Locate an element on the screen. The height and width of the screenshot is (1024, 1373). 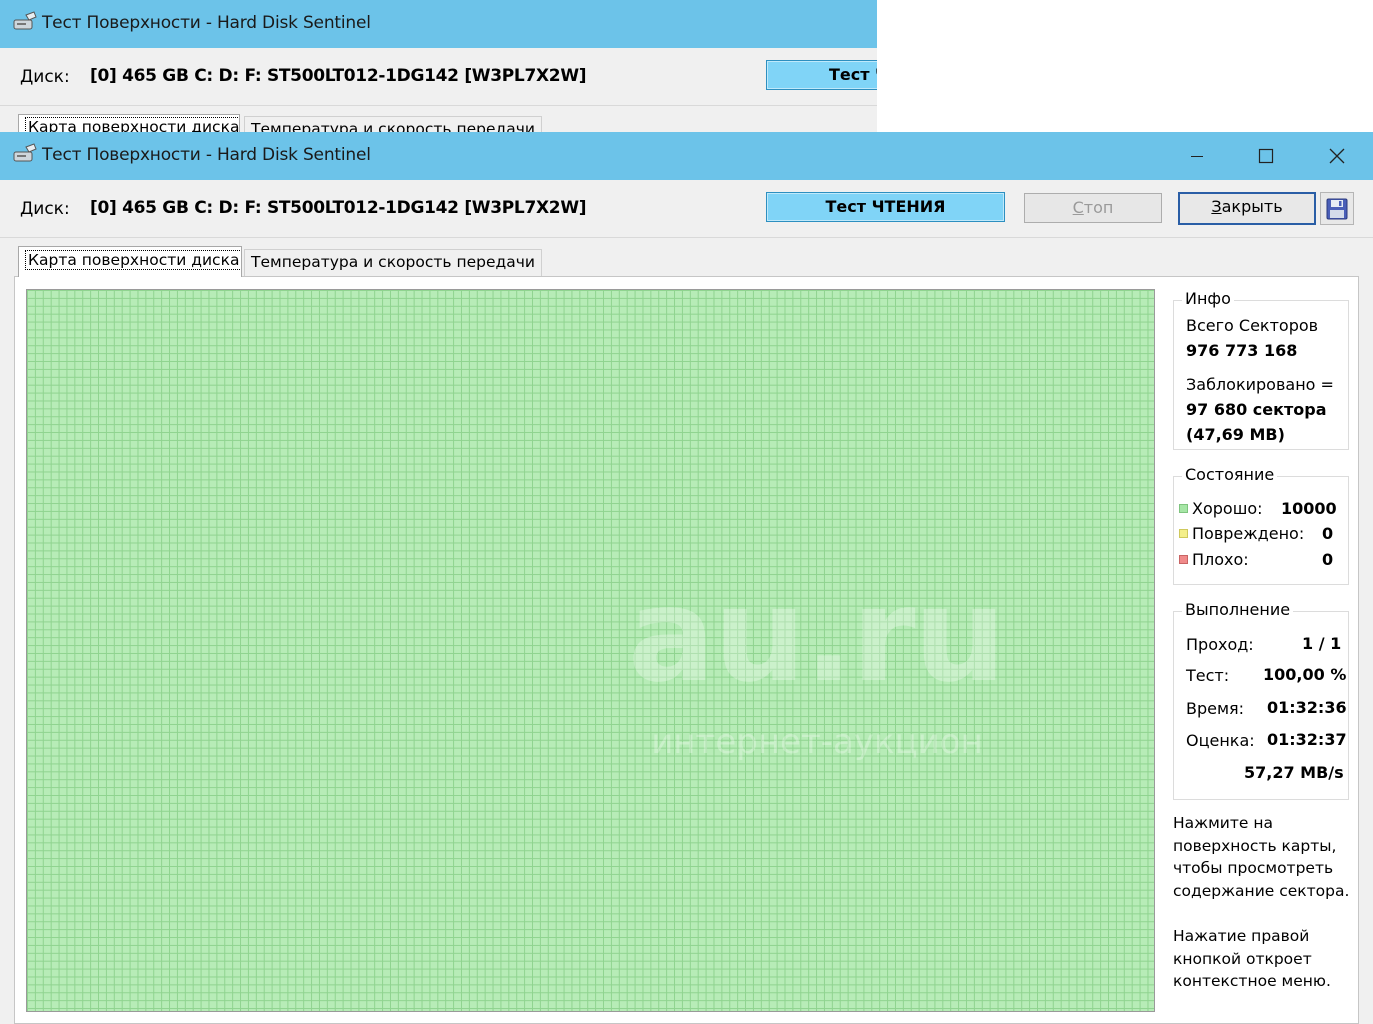
background-divider is located at coordinates (438, 105).